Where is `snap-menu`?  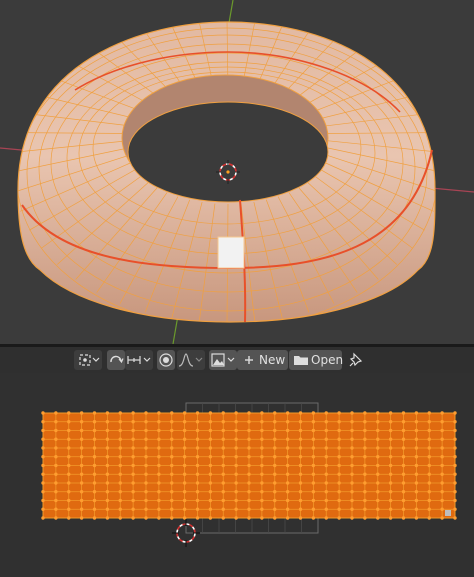
snap-menu is located at coordinates (139, 360).